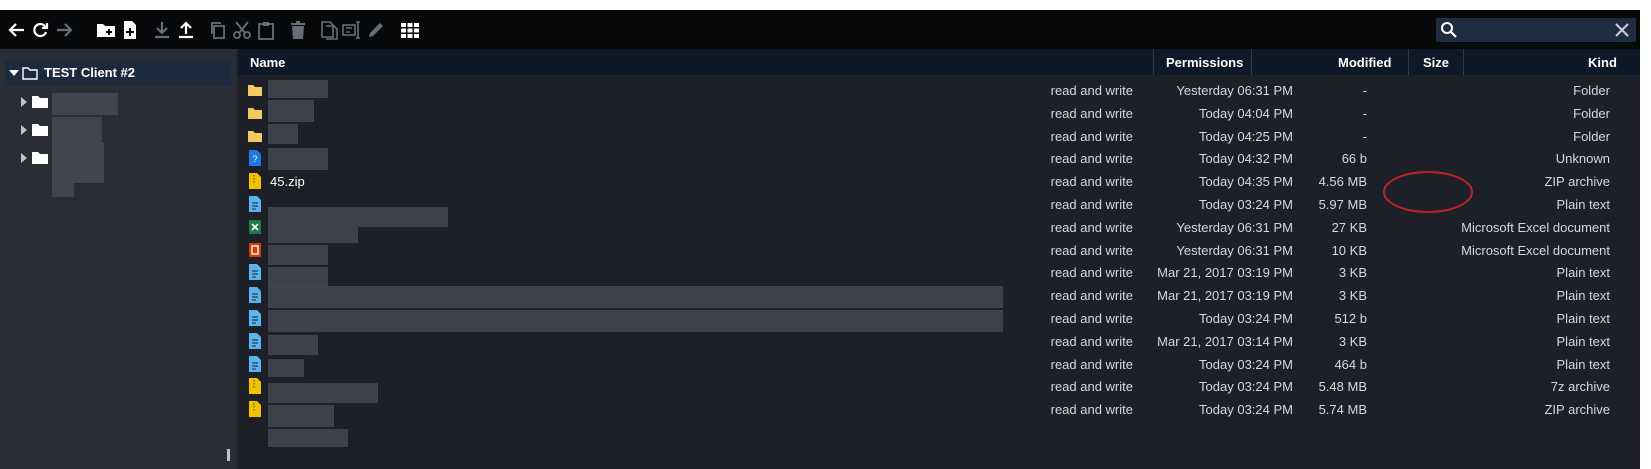 The width and height of the screenshot is (1651, 469). What do you see at coordinates (242, 30) in the screenshot?
I see `cut-icon` at bounding box center [242, 30].